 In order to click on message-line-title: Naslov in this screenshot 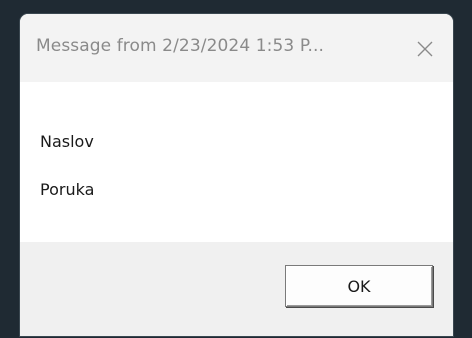, I will do `click(67, 141)`.